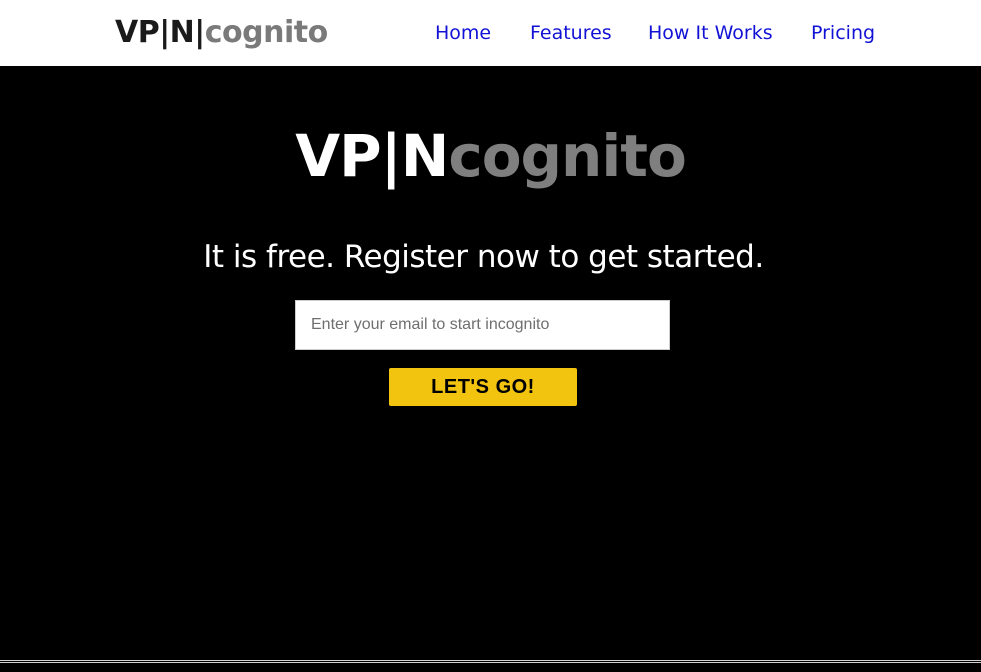 This screenshot has height=672, width=981. I want to click on nav-link-how-it-works: How It Works, so click(710, 33).